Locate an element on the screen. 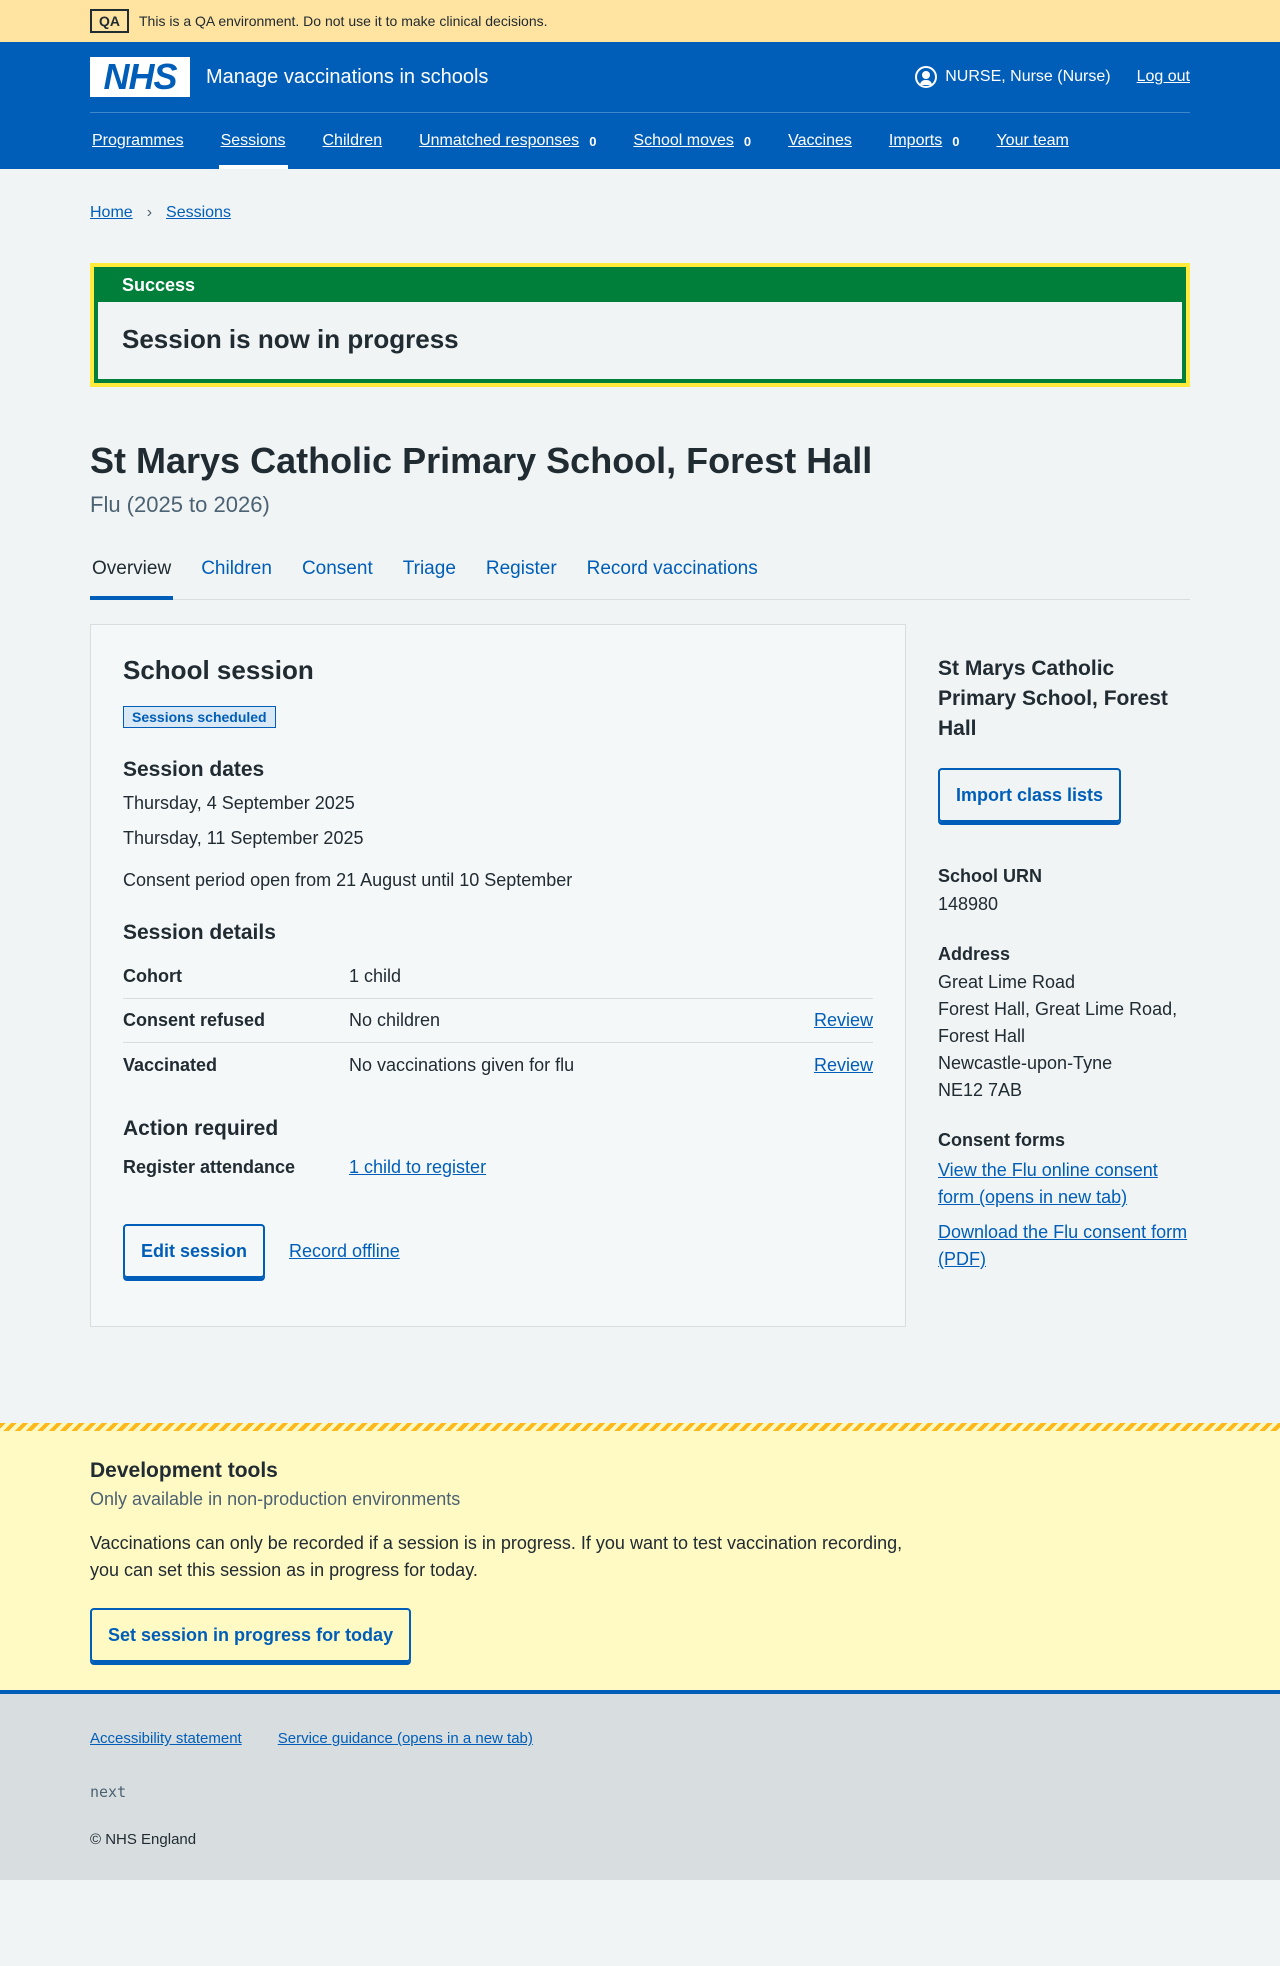 The image size is (1280, 1966). import-class-lists-button: Import class lists is located at coordinates (1030, 795).